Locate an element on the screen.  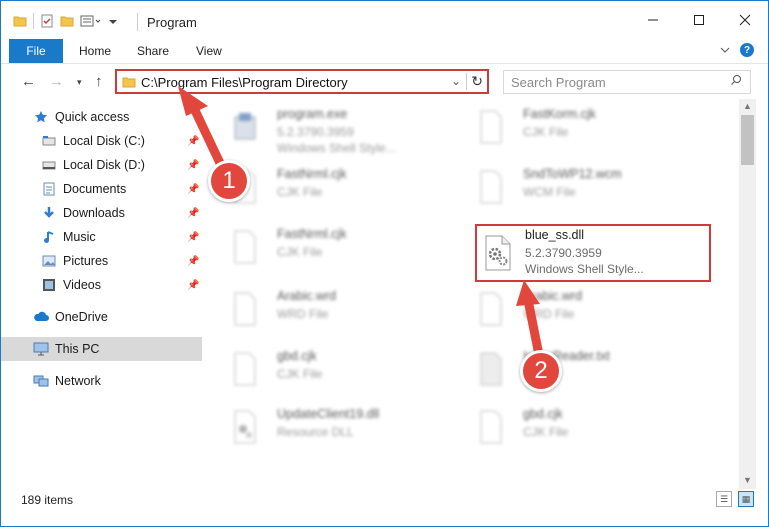
up-arrow-icon: ↑ is located at coordinates (99, 81).